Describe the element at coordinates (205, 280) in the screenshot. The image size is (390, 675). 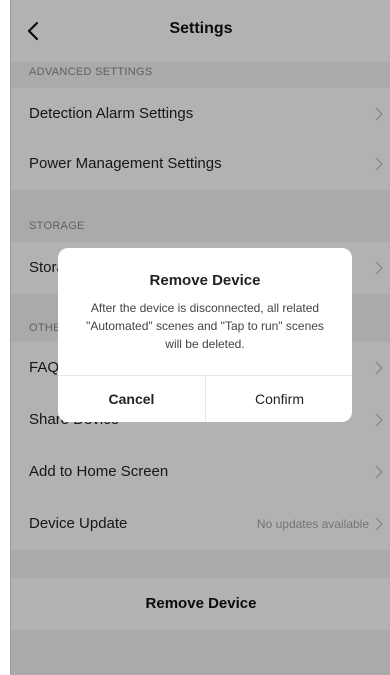
I see `dialog-title: Remove Device` at that location.